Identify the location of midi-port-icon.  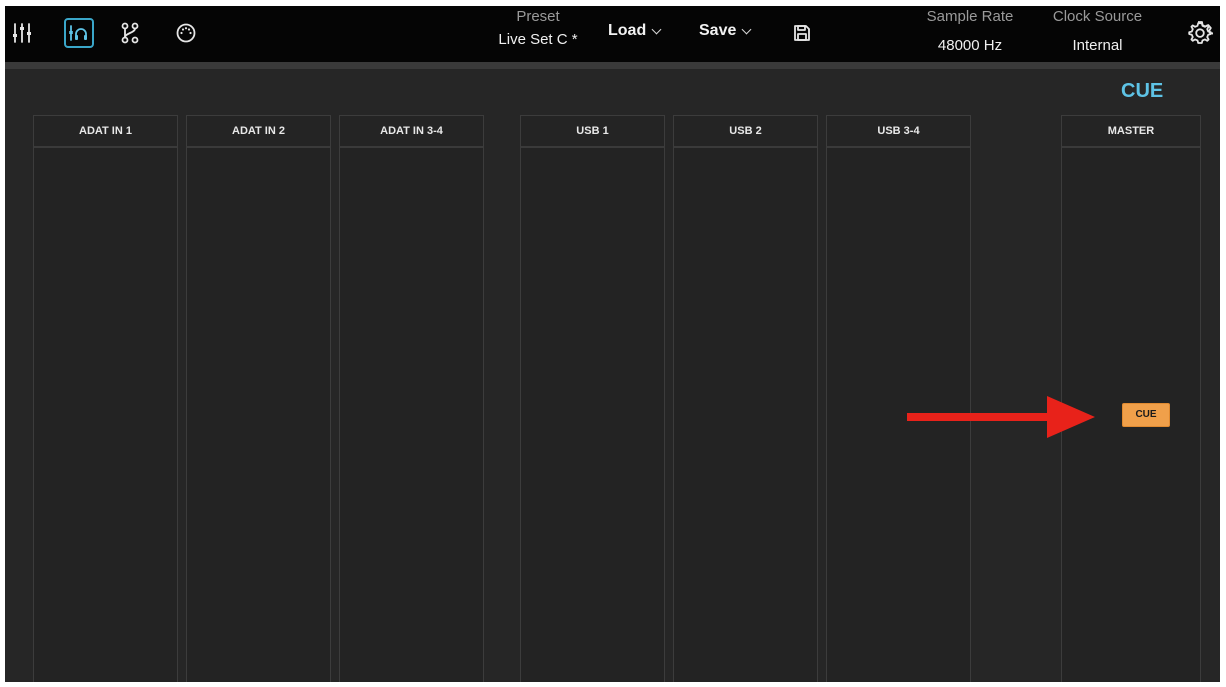
(186, 33).